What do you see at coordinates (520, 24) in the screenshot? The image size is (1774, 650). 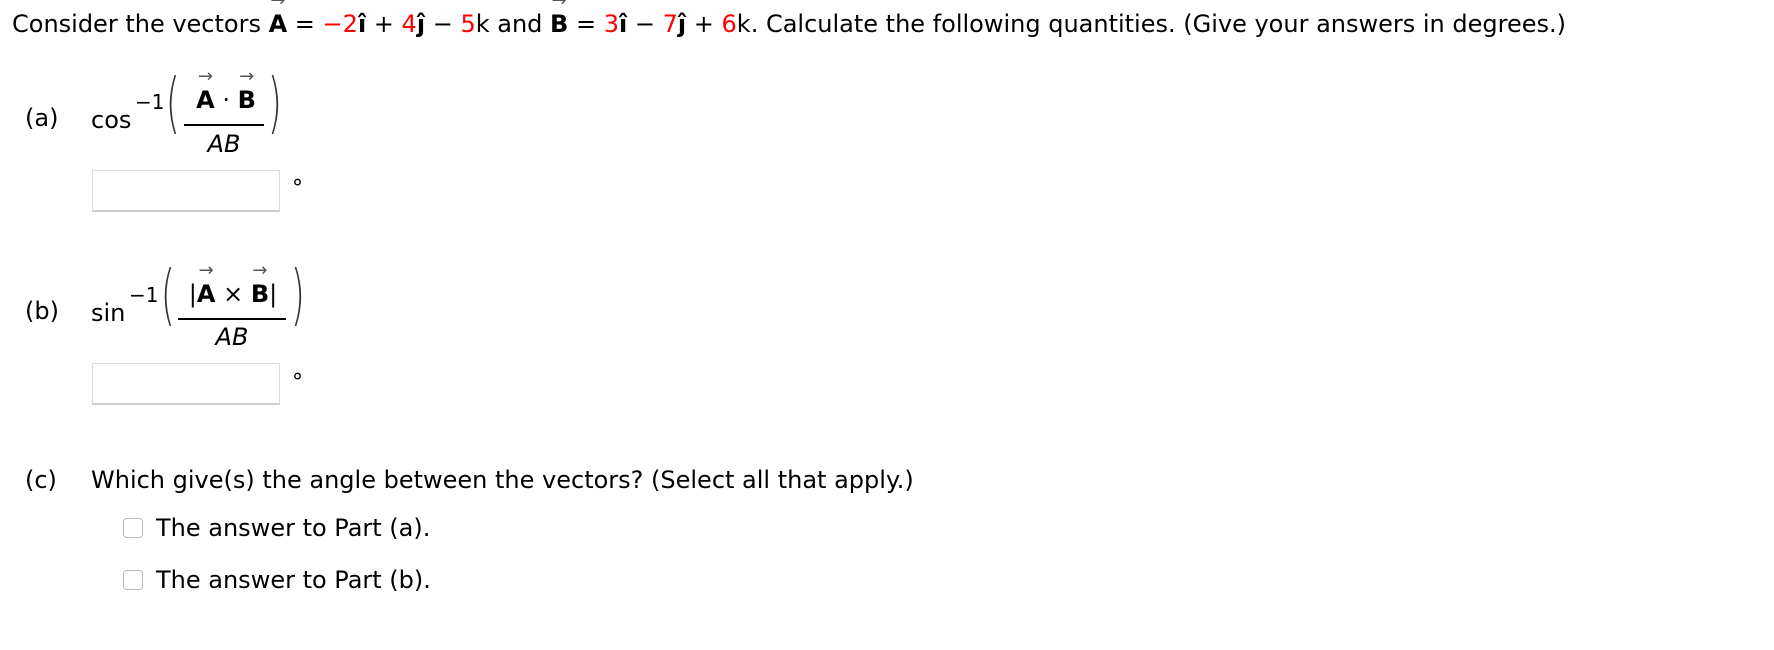 I see `and-text: and` at bounding box center [520, 24].